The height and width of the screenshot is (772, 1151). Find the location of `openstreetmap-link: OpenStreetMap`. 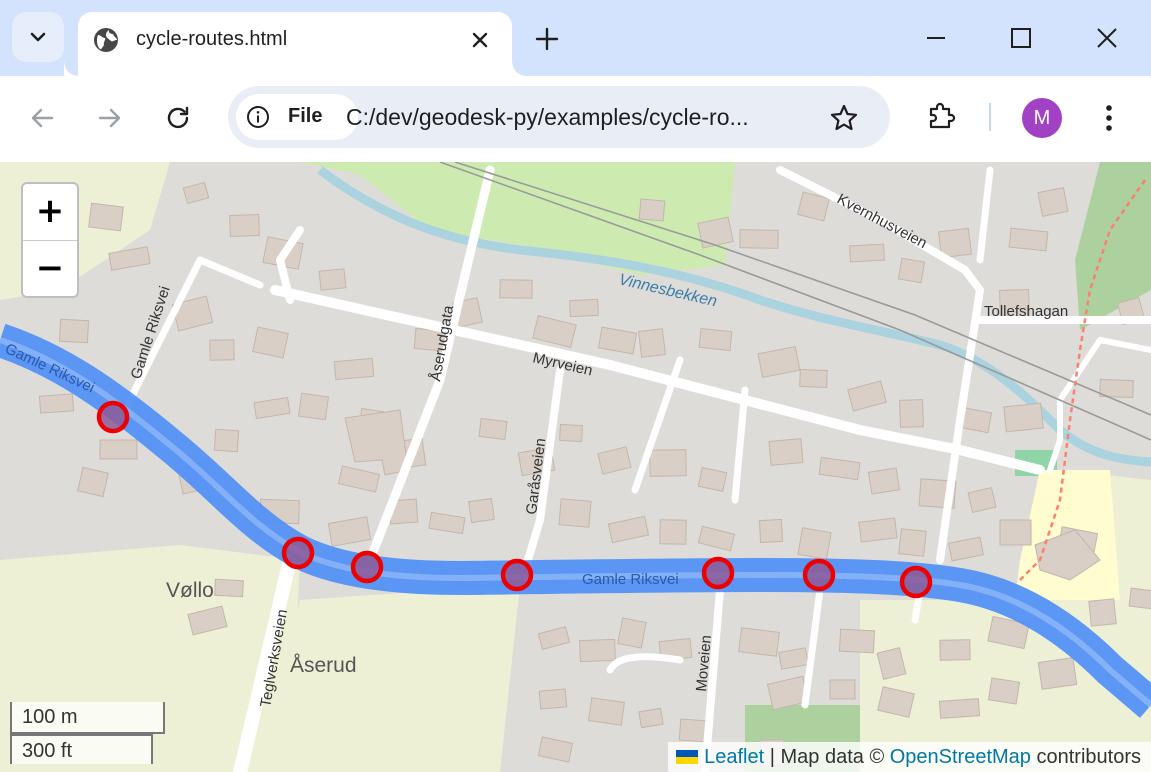

openstreetmap-link: OpenStreetMap is located at coordinates (960, 757).